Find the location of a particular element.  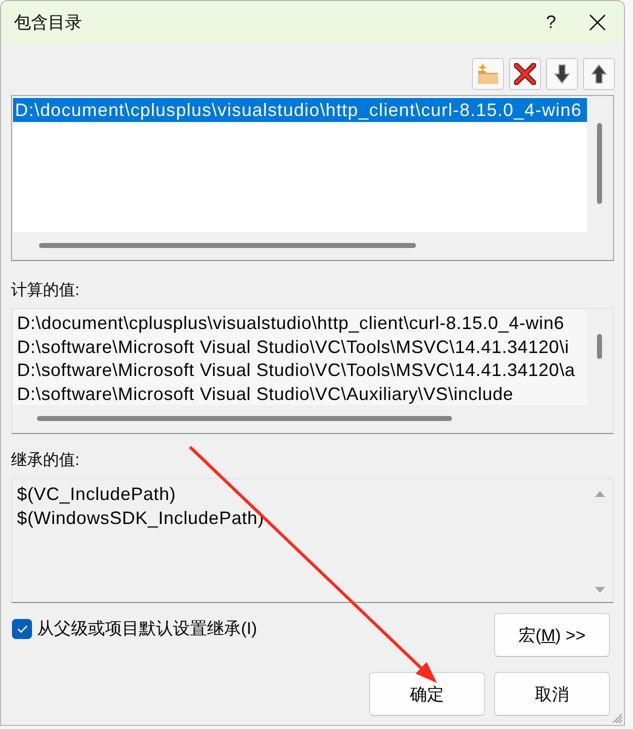

ok-button: 确定 is located at coordinates (427, 694).